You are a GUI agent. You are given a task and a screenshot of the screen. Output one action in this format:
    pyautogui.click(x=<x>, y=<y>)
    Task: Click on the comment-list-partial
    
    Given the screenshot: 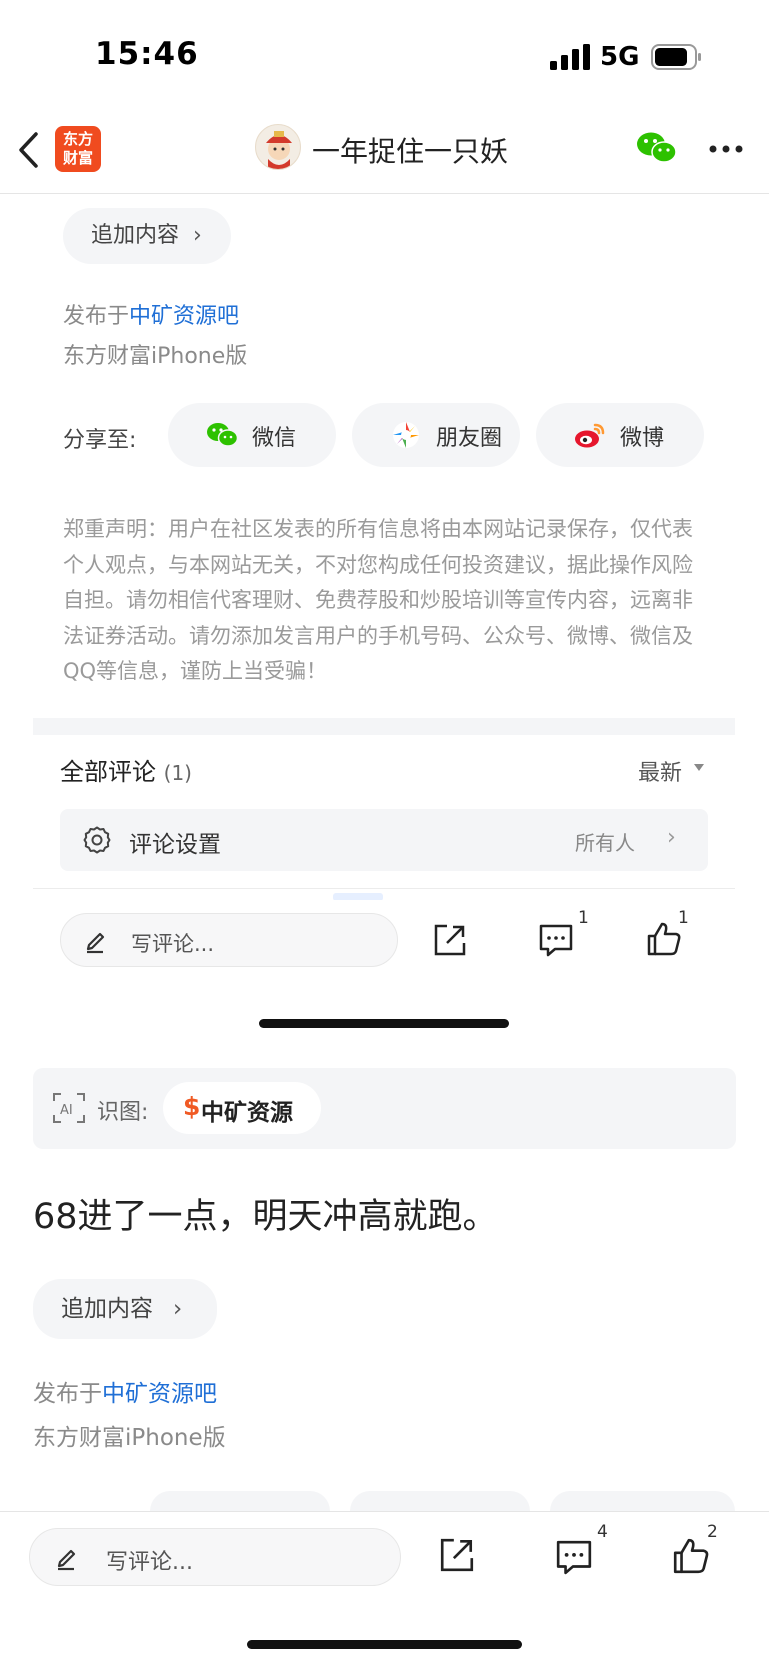 What is the action you would take?
    pyautogui.click(x=384, y=894)
    